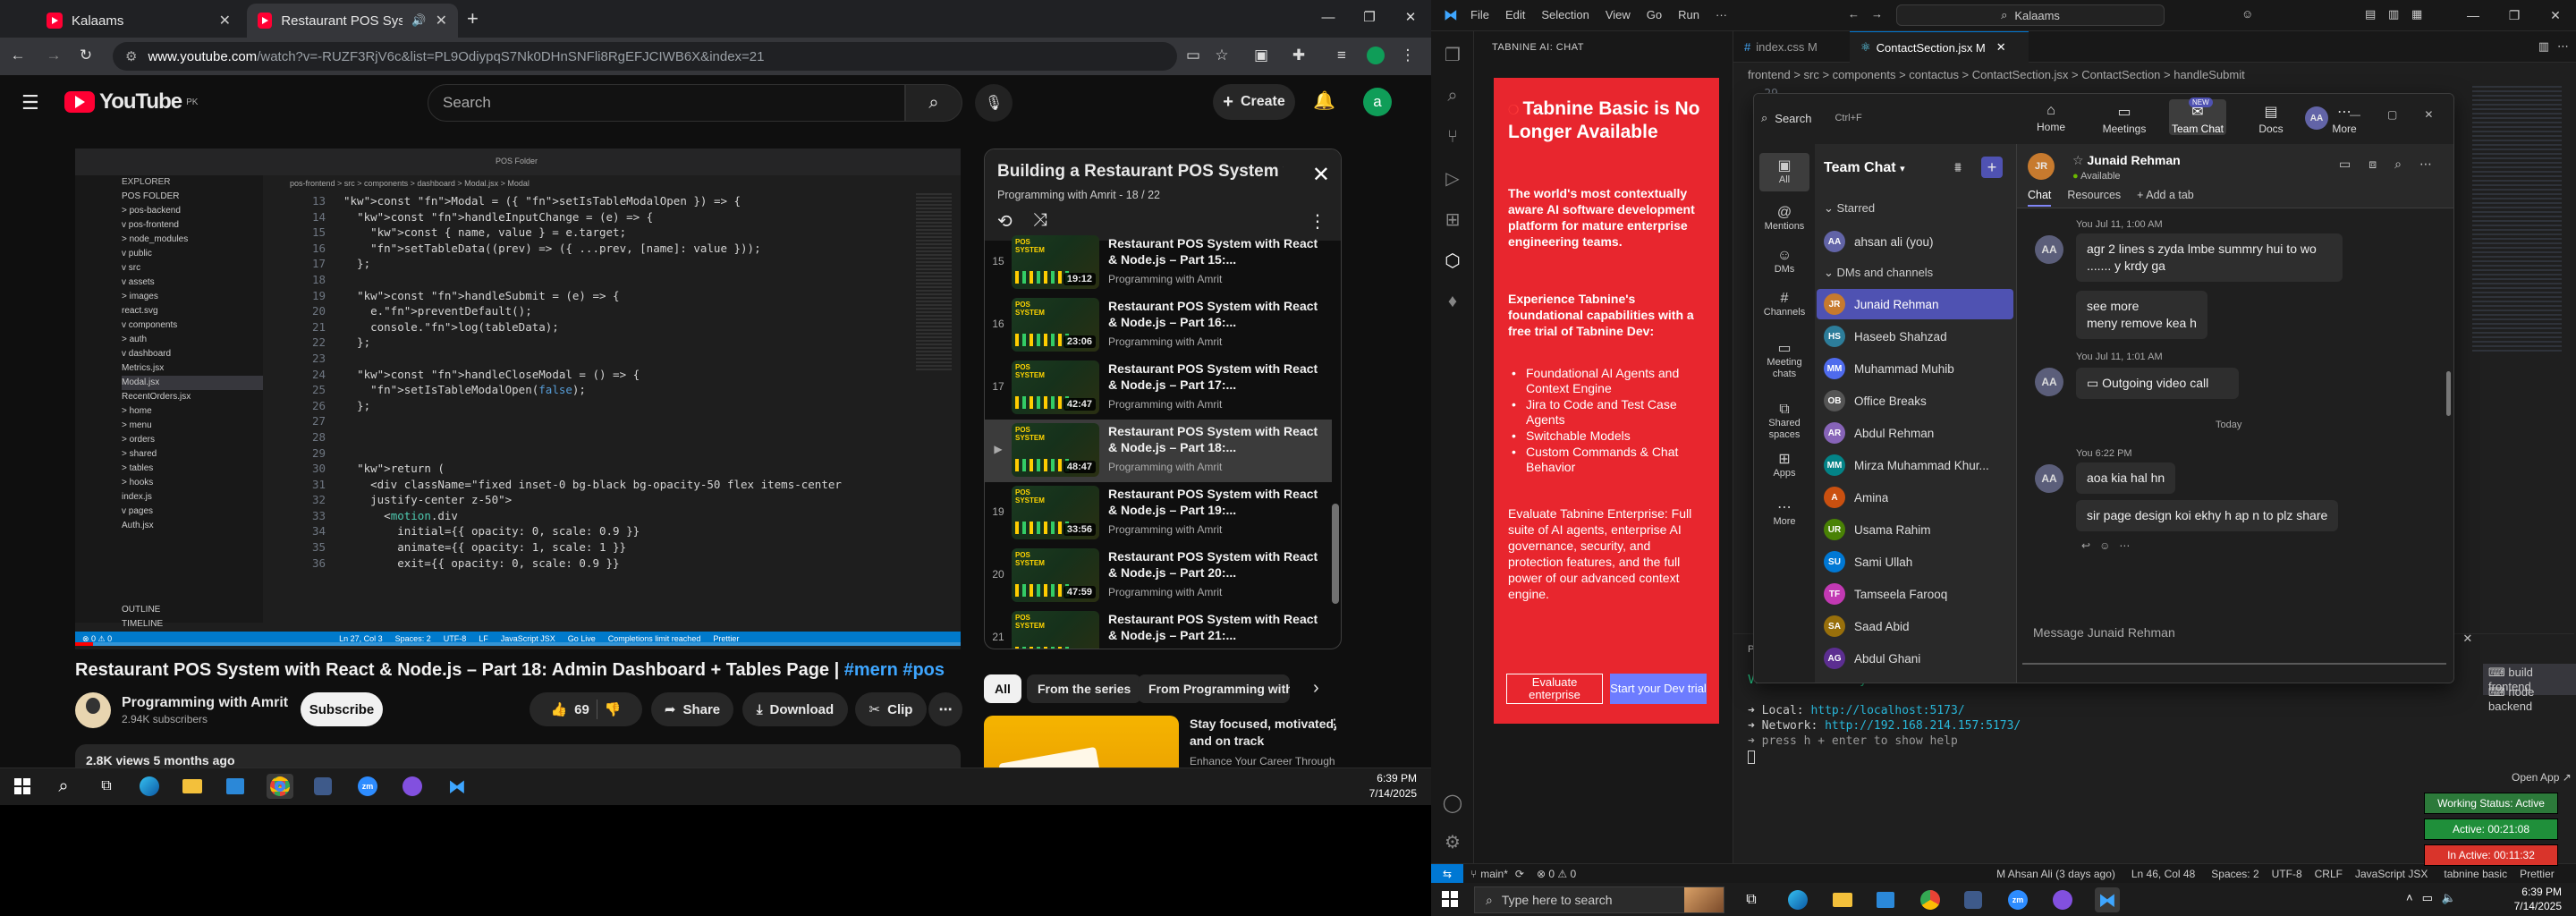  I want to click on nav-forward-icon: →, so click(1877, 14).